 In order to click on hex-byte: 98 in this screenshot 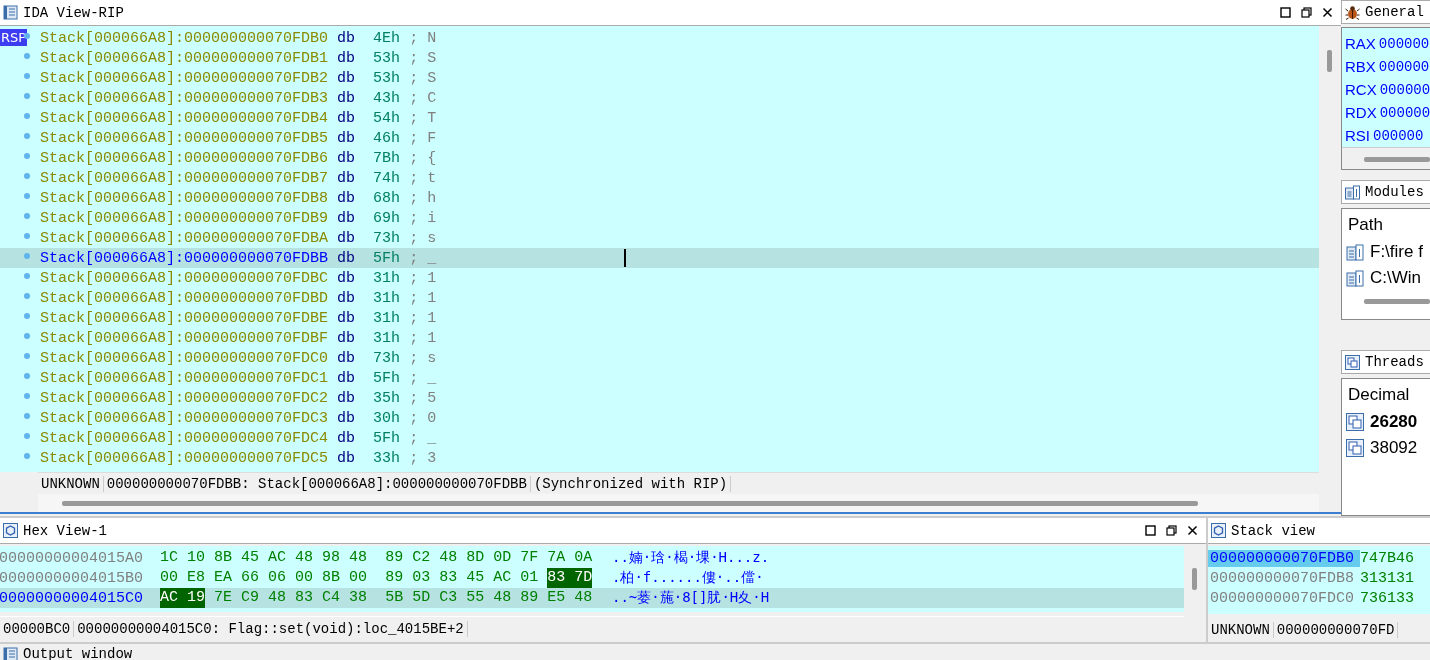, I will do `click(331, 558)`.